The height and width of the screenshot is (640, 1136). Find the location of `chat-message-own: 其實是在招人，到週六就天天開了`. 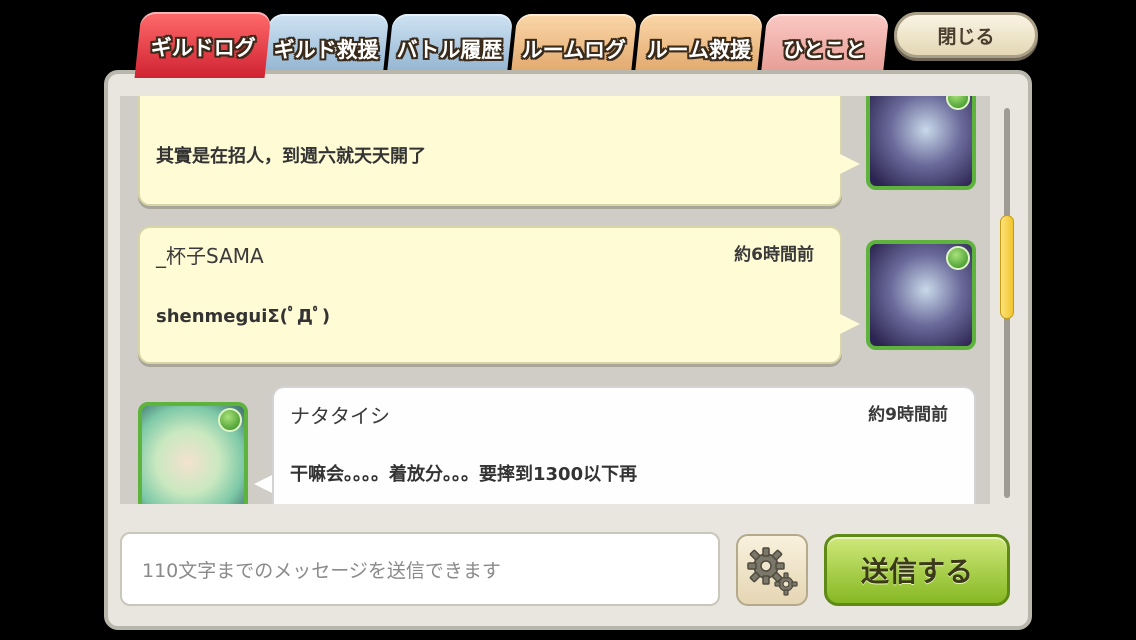

chat-message-own: 其實是在招人，到週六就天天開了 is located at coordinates (490, 151).